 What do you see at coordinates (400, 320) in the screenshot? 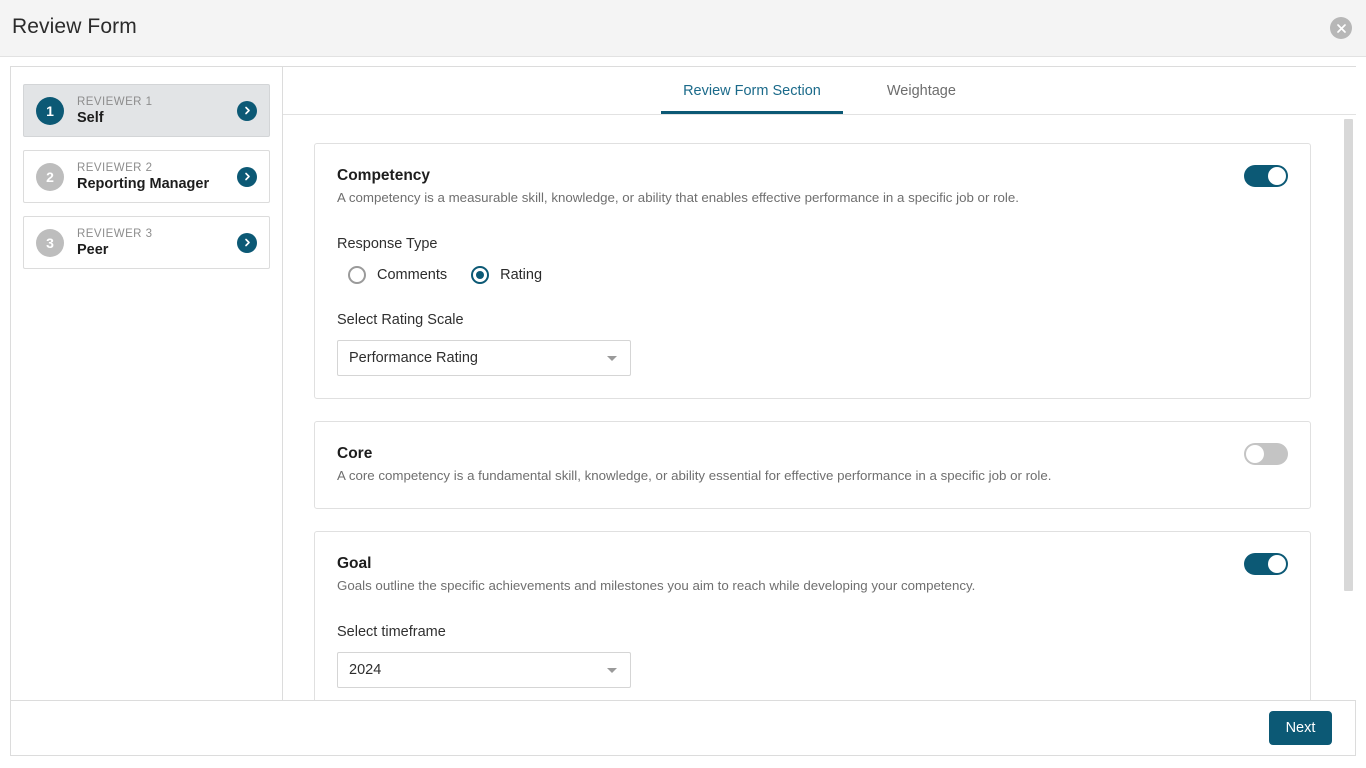
I see `rating-scale-label: Select Rating Scale` at bounding box center [400, 320].